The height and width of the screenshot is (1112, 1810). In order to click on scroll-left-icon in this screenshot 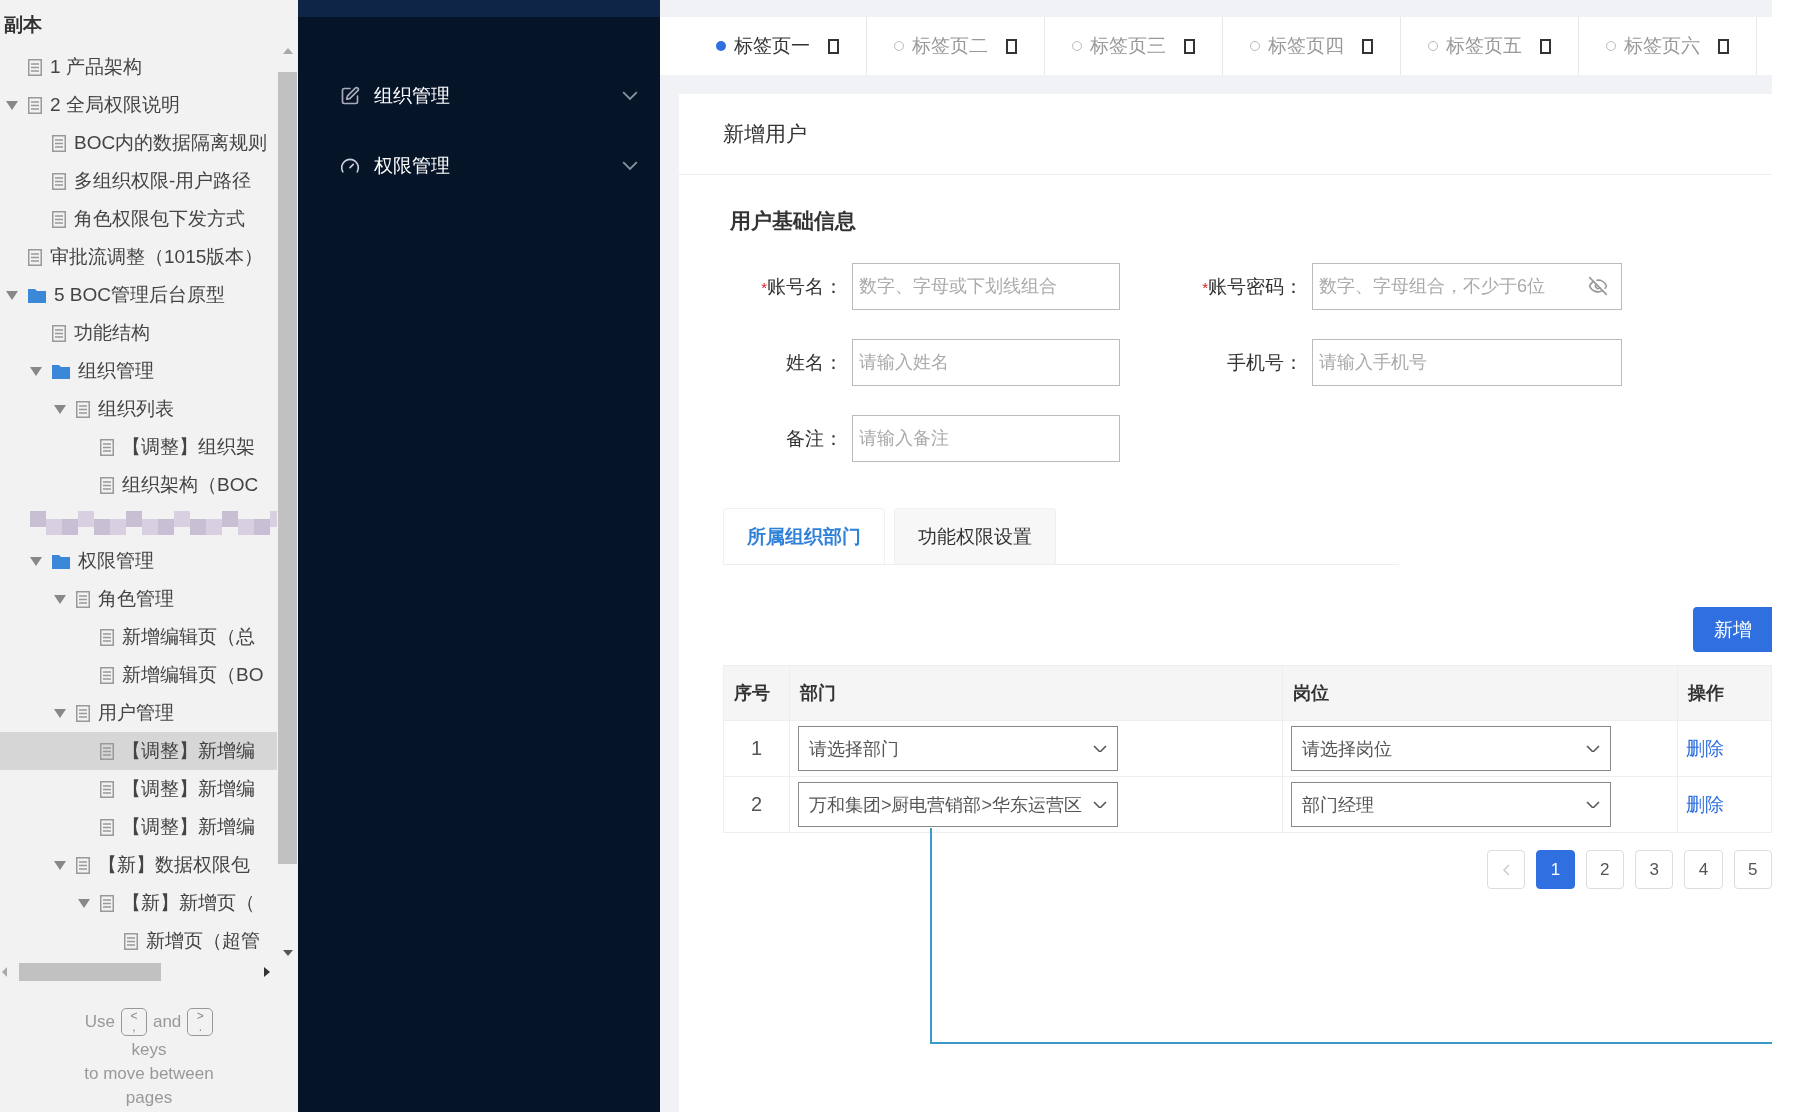, I will do `click(4, 972)`.